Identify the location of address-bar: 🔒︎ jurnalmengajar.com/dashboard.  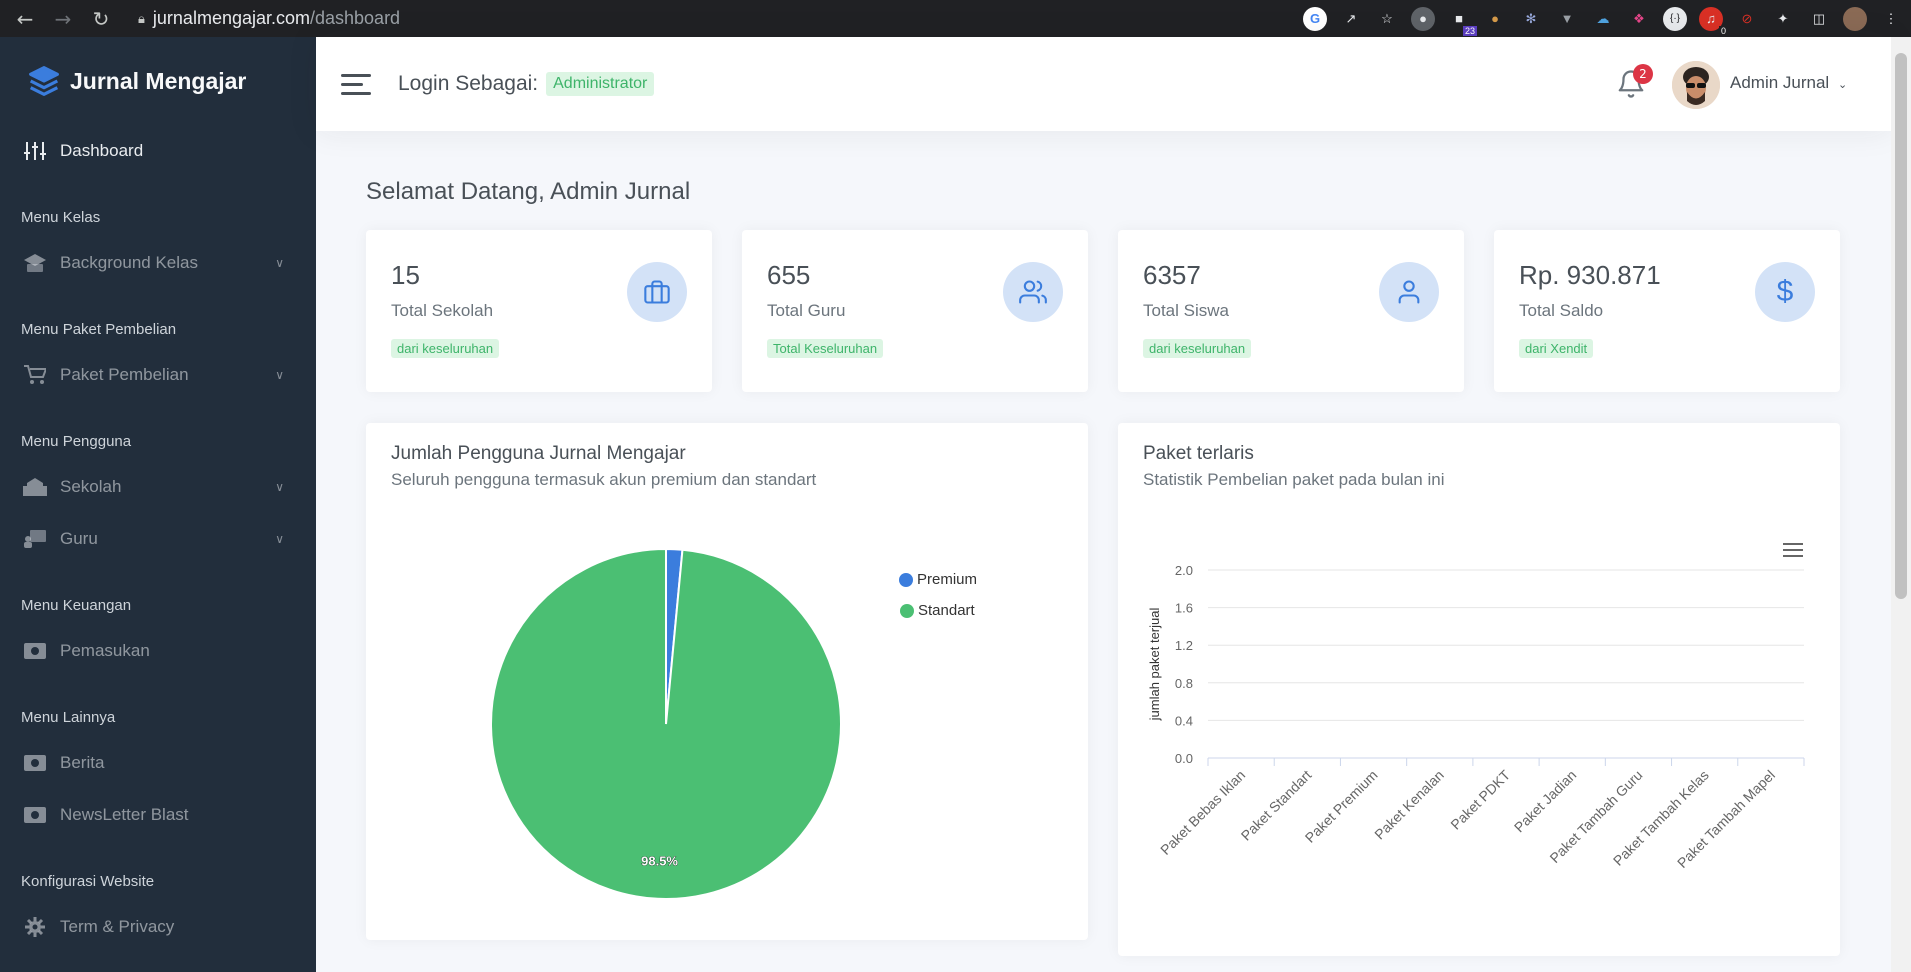
(726, 19).